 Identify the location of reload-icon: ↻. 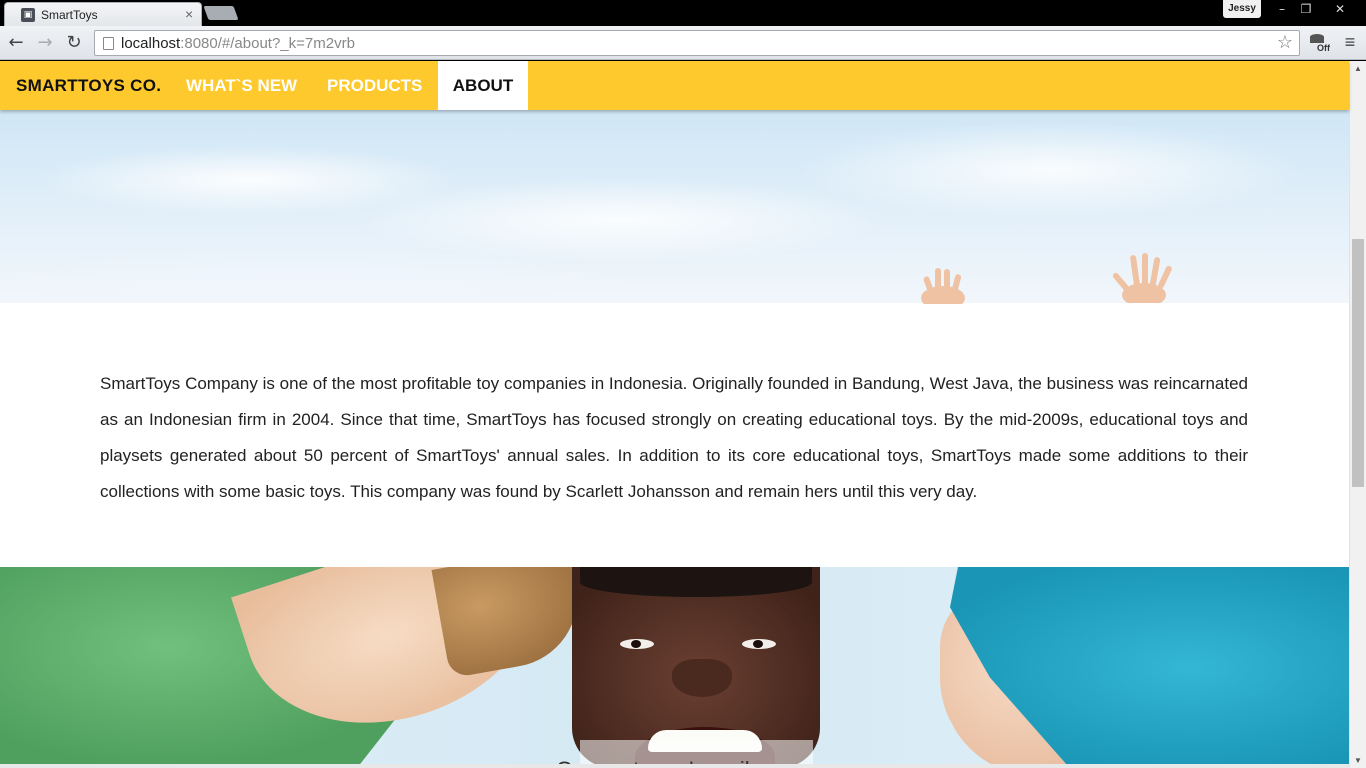
(74, 43).